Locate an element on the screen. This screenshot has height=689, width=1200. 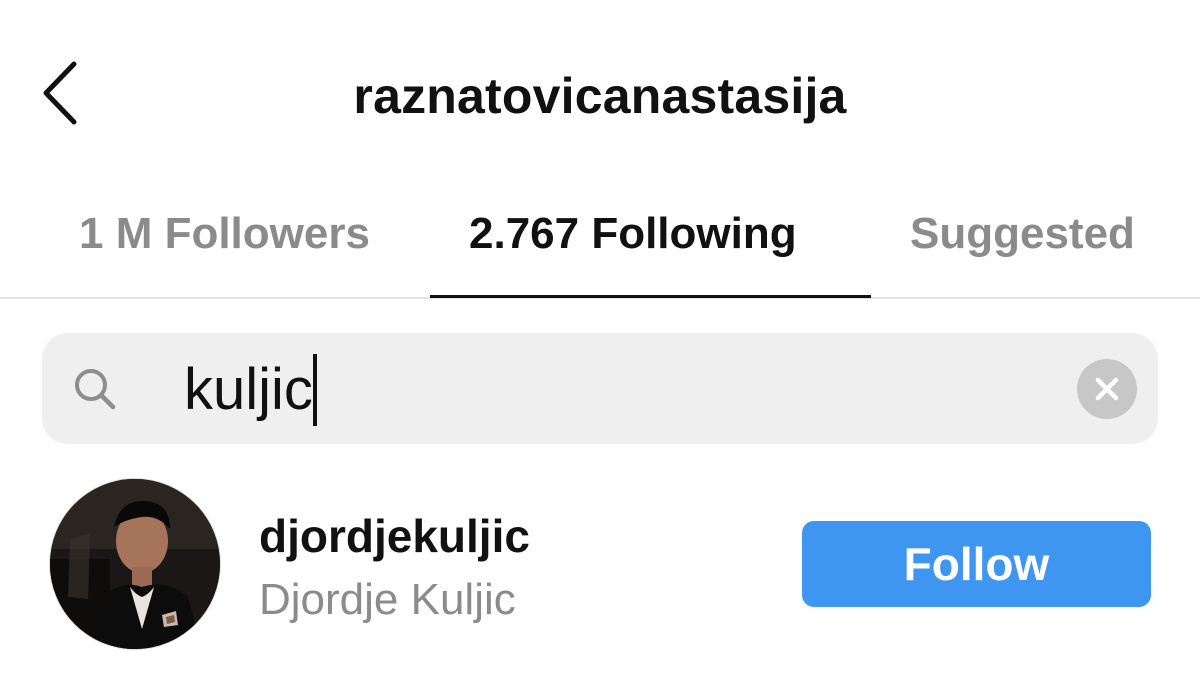
result-username: djordjekuljic is located at coordinates (394, 536).